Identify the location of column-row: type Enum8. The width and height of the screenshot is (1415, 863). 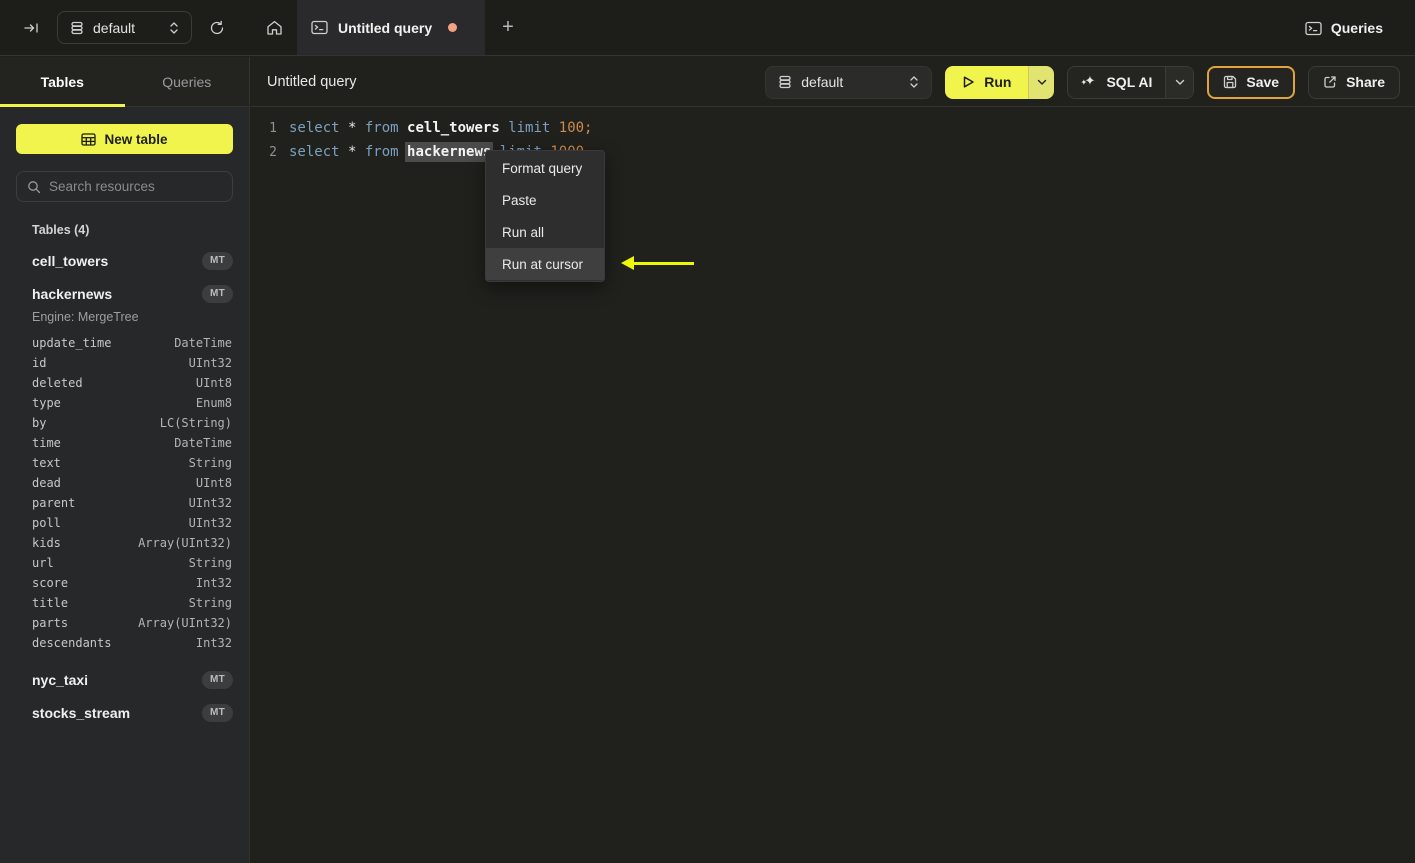
(132, 403).